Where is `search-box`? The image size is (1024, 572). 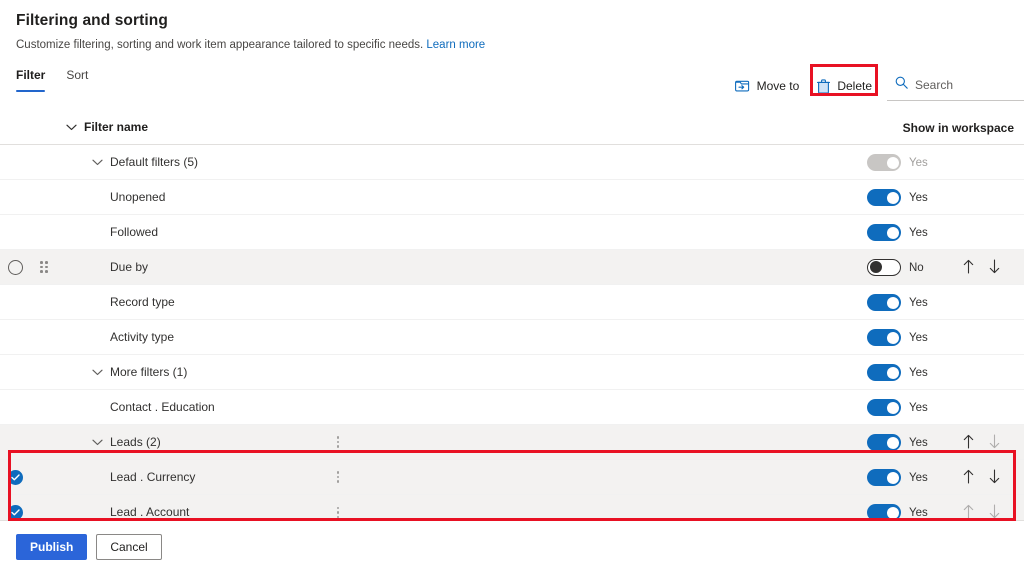
search-box is located at coordinates (955, 86).